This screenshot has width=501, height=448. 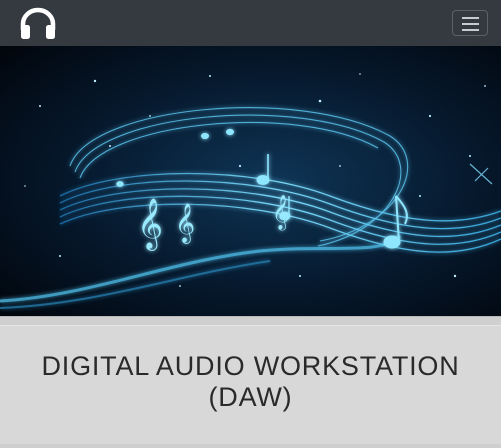 What do you see at coordinates (470, 23) in the screenshot?
I see `hamburger-menu-icon` at bounding box center [470, 23].